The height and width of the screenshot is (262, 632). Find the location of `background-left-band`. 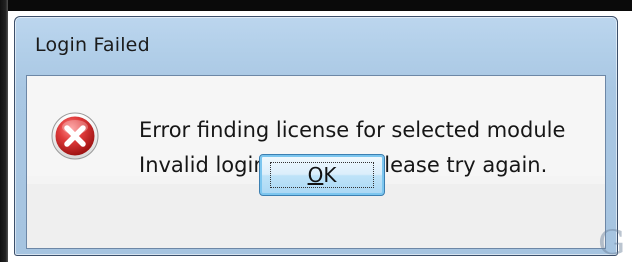

background-left-band is located at coordinates (4, 131).